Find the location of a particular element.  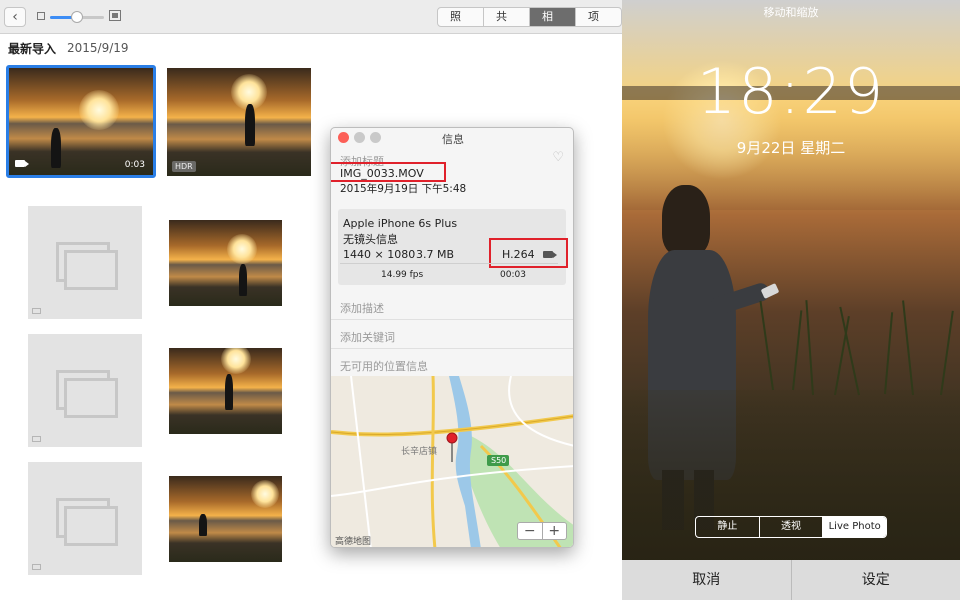

album-date: 2015/9/19 is located at coordinates (98, 48).